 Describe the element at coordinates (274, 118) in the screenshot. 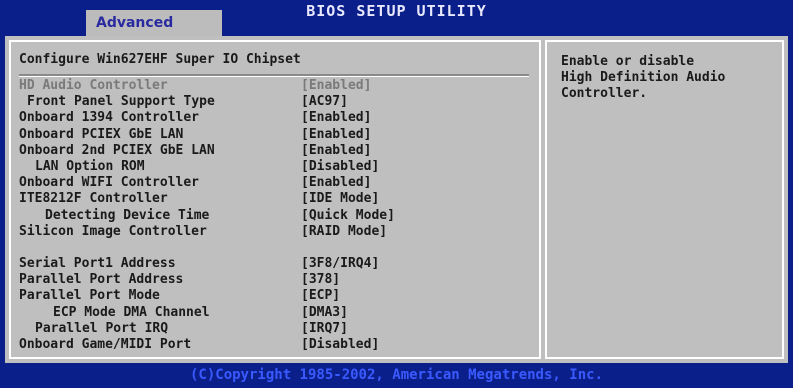

I see `setting-row: Onboard 1394 Controller [Enabled]` at that location.